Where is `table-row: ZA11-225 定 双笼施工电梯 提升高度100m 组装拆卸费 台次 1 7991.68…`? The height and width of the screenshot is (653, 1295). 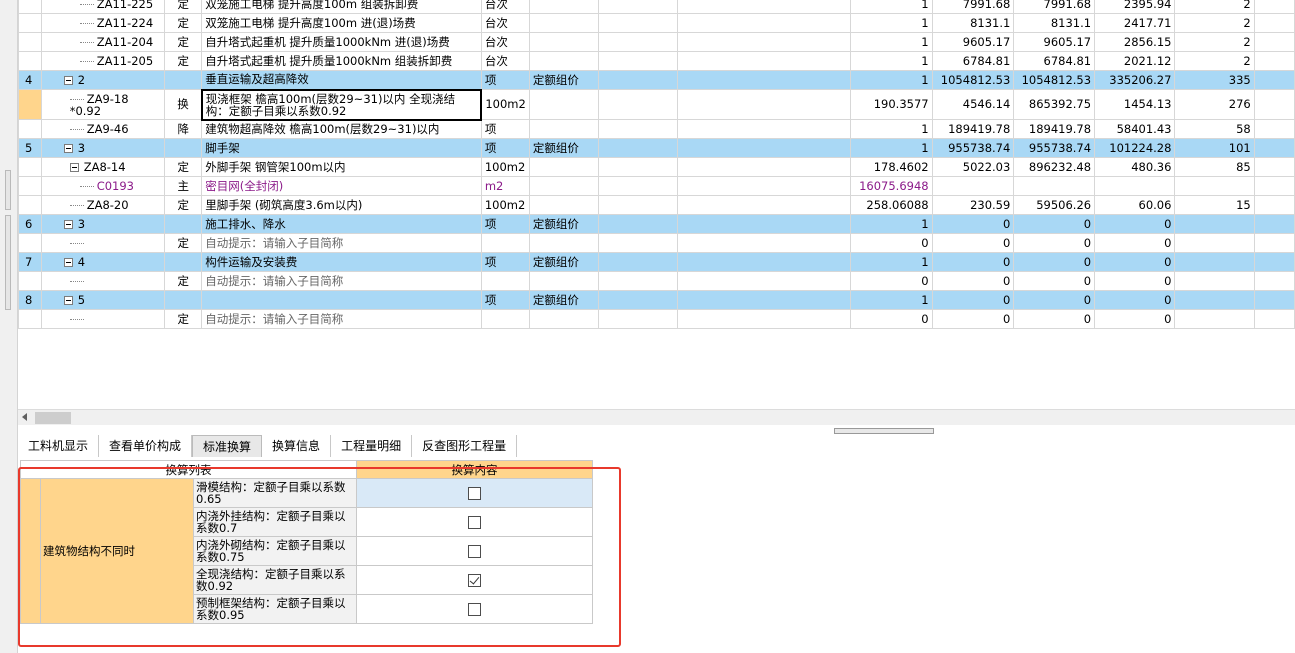 table-row: ZA11-225 定 双笼施工电梯 提升高度100m 组装拆卸费 台次 1 7991.68… is located at coordinates (656, 7).